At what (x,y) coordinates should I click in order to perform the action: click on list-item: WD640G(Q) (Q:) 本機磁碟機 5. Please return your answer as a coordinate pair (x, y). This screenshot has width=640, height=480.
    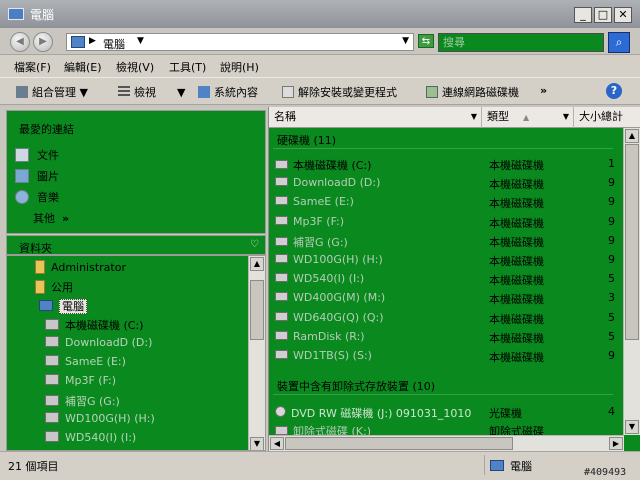
    Looking at the image, I should click on (444, 318).